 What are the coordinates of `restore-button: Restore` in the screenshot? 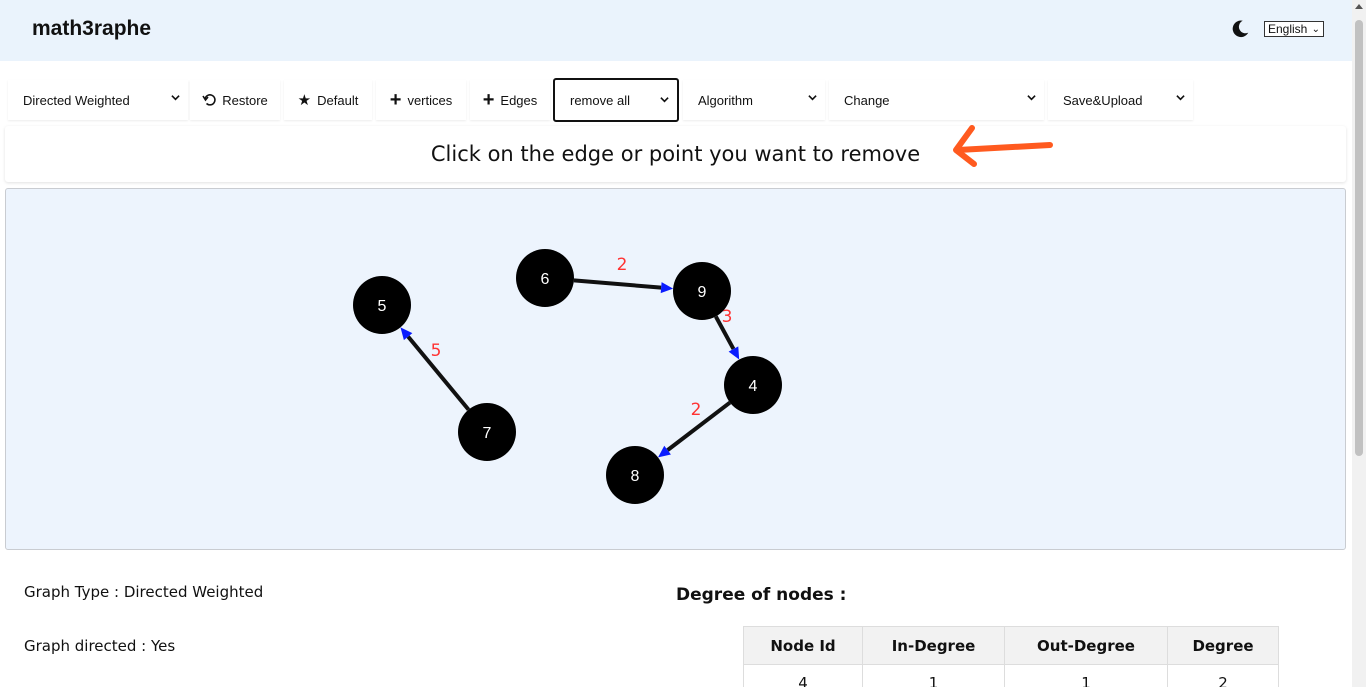 It's located at (235, 100).